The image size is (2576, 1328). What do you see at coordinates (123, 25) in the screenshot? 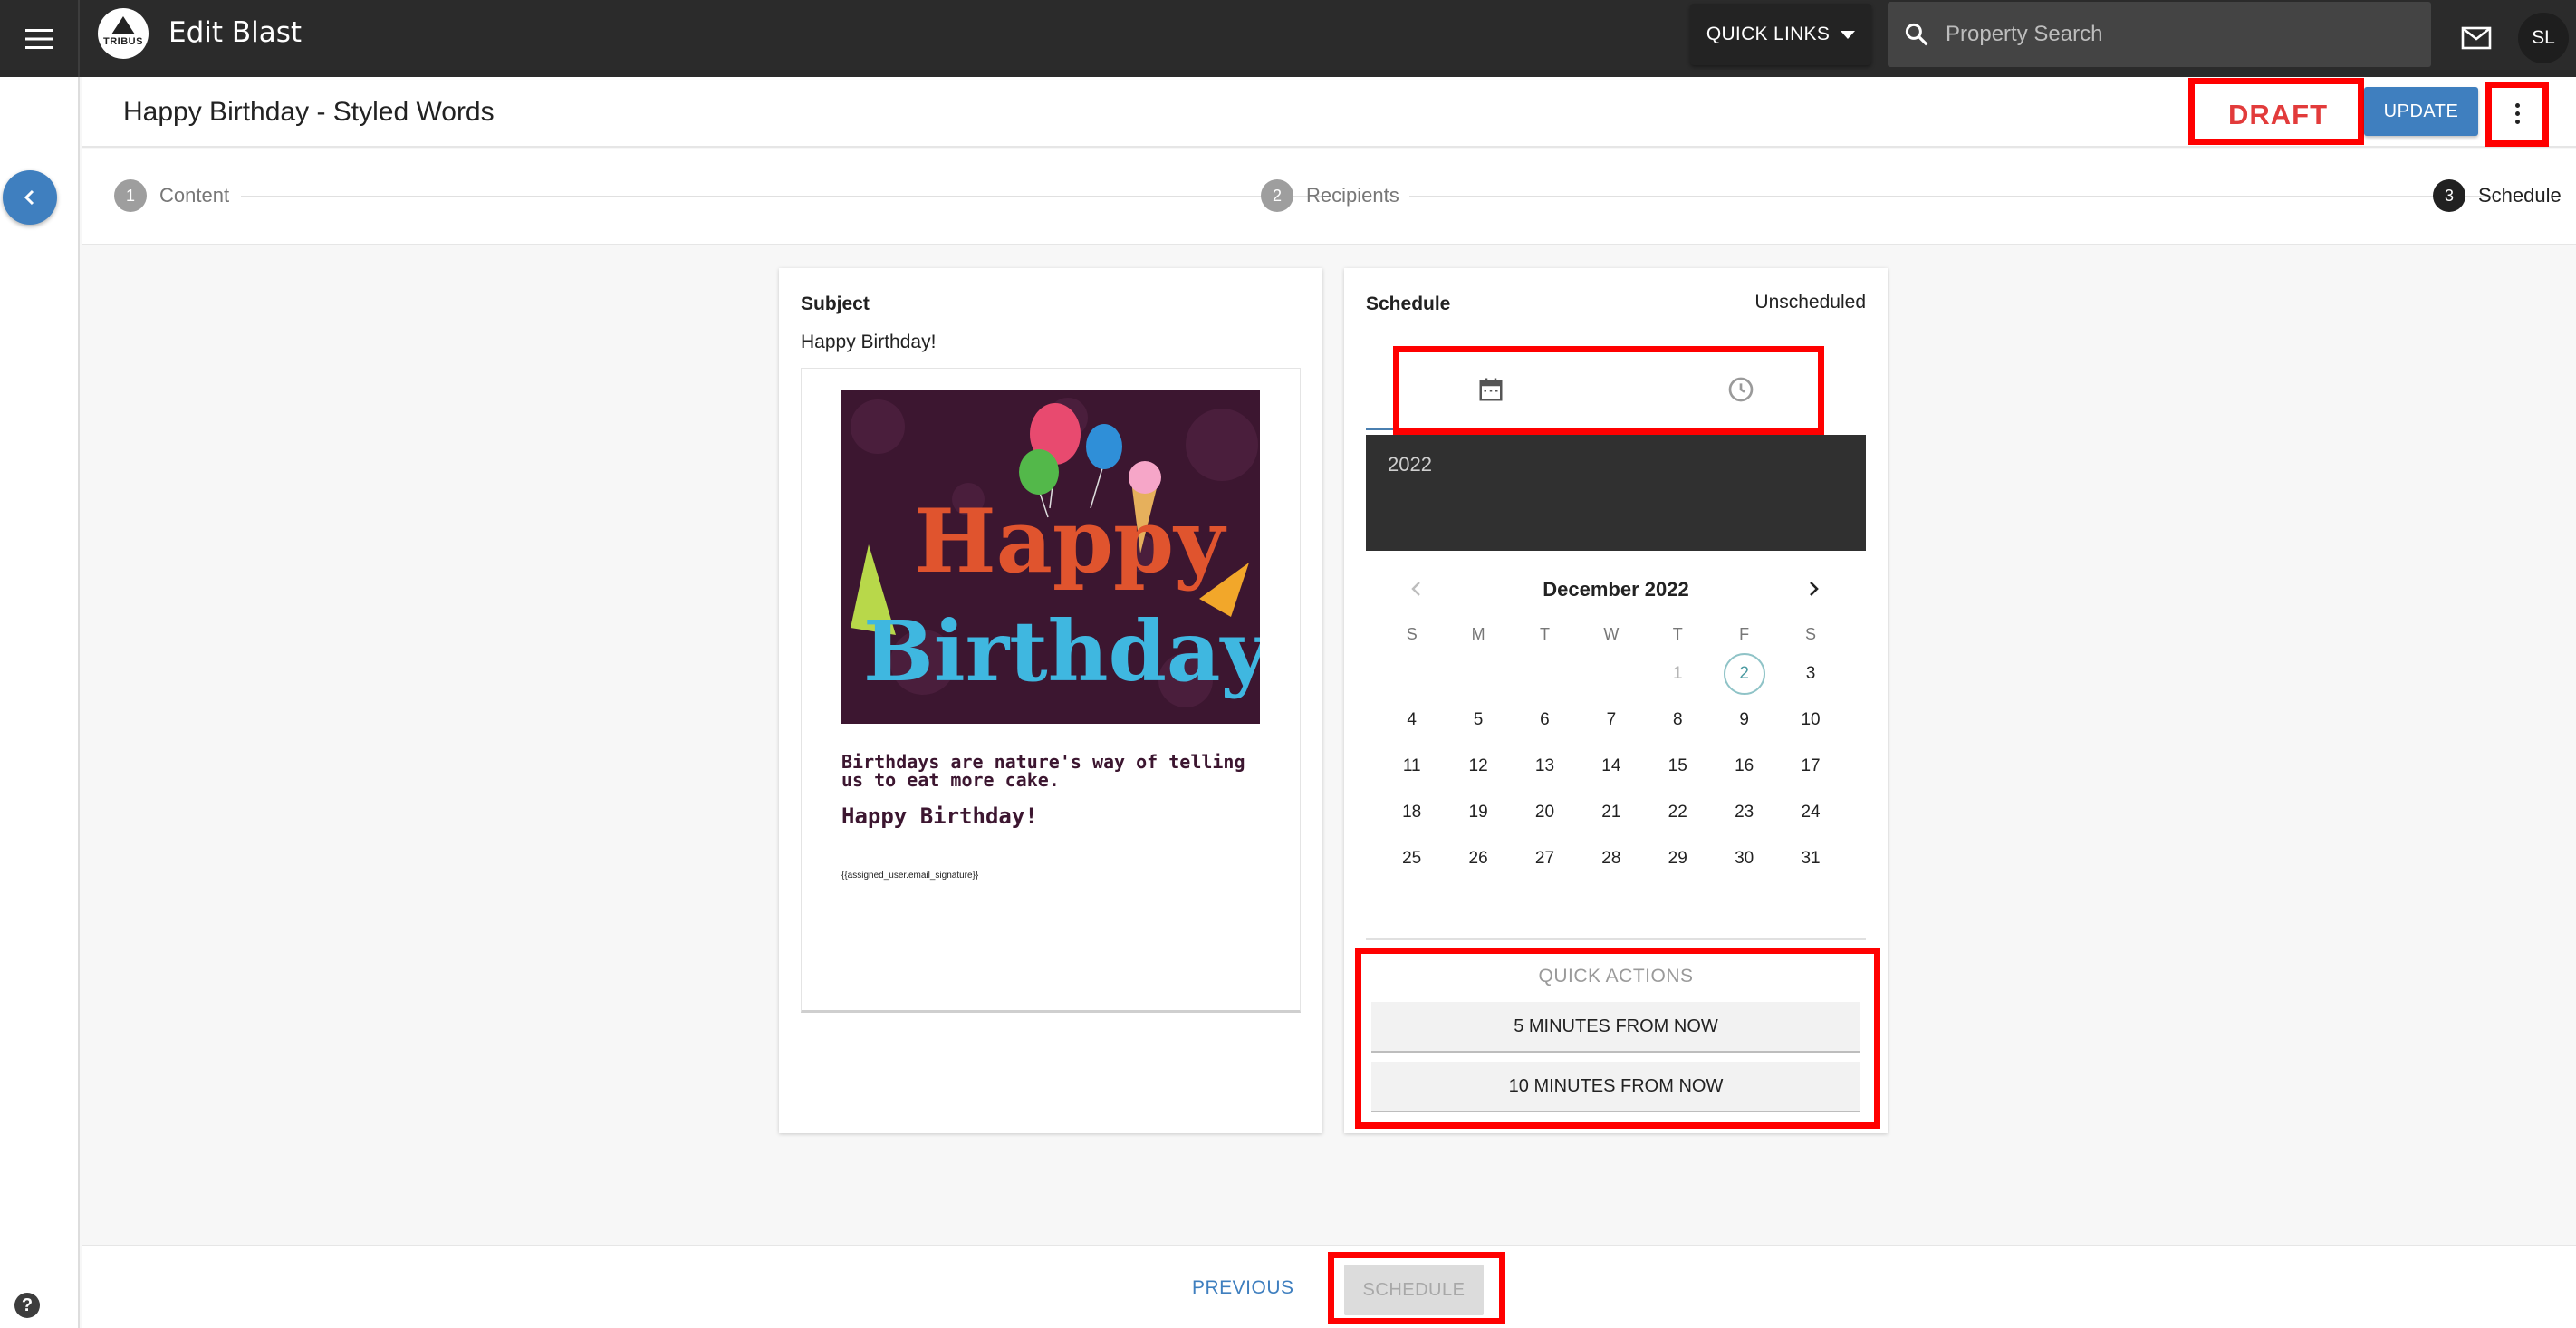
I see `logo-mark-icon` at bounding box center [123, 25].